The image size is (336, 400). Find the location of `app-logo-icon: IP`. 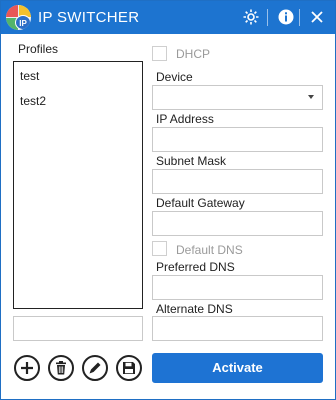

app-logo-icon: IP is located at coordinates (18, 17).